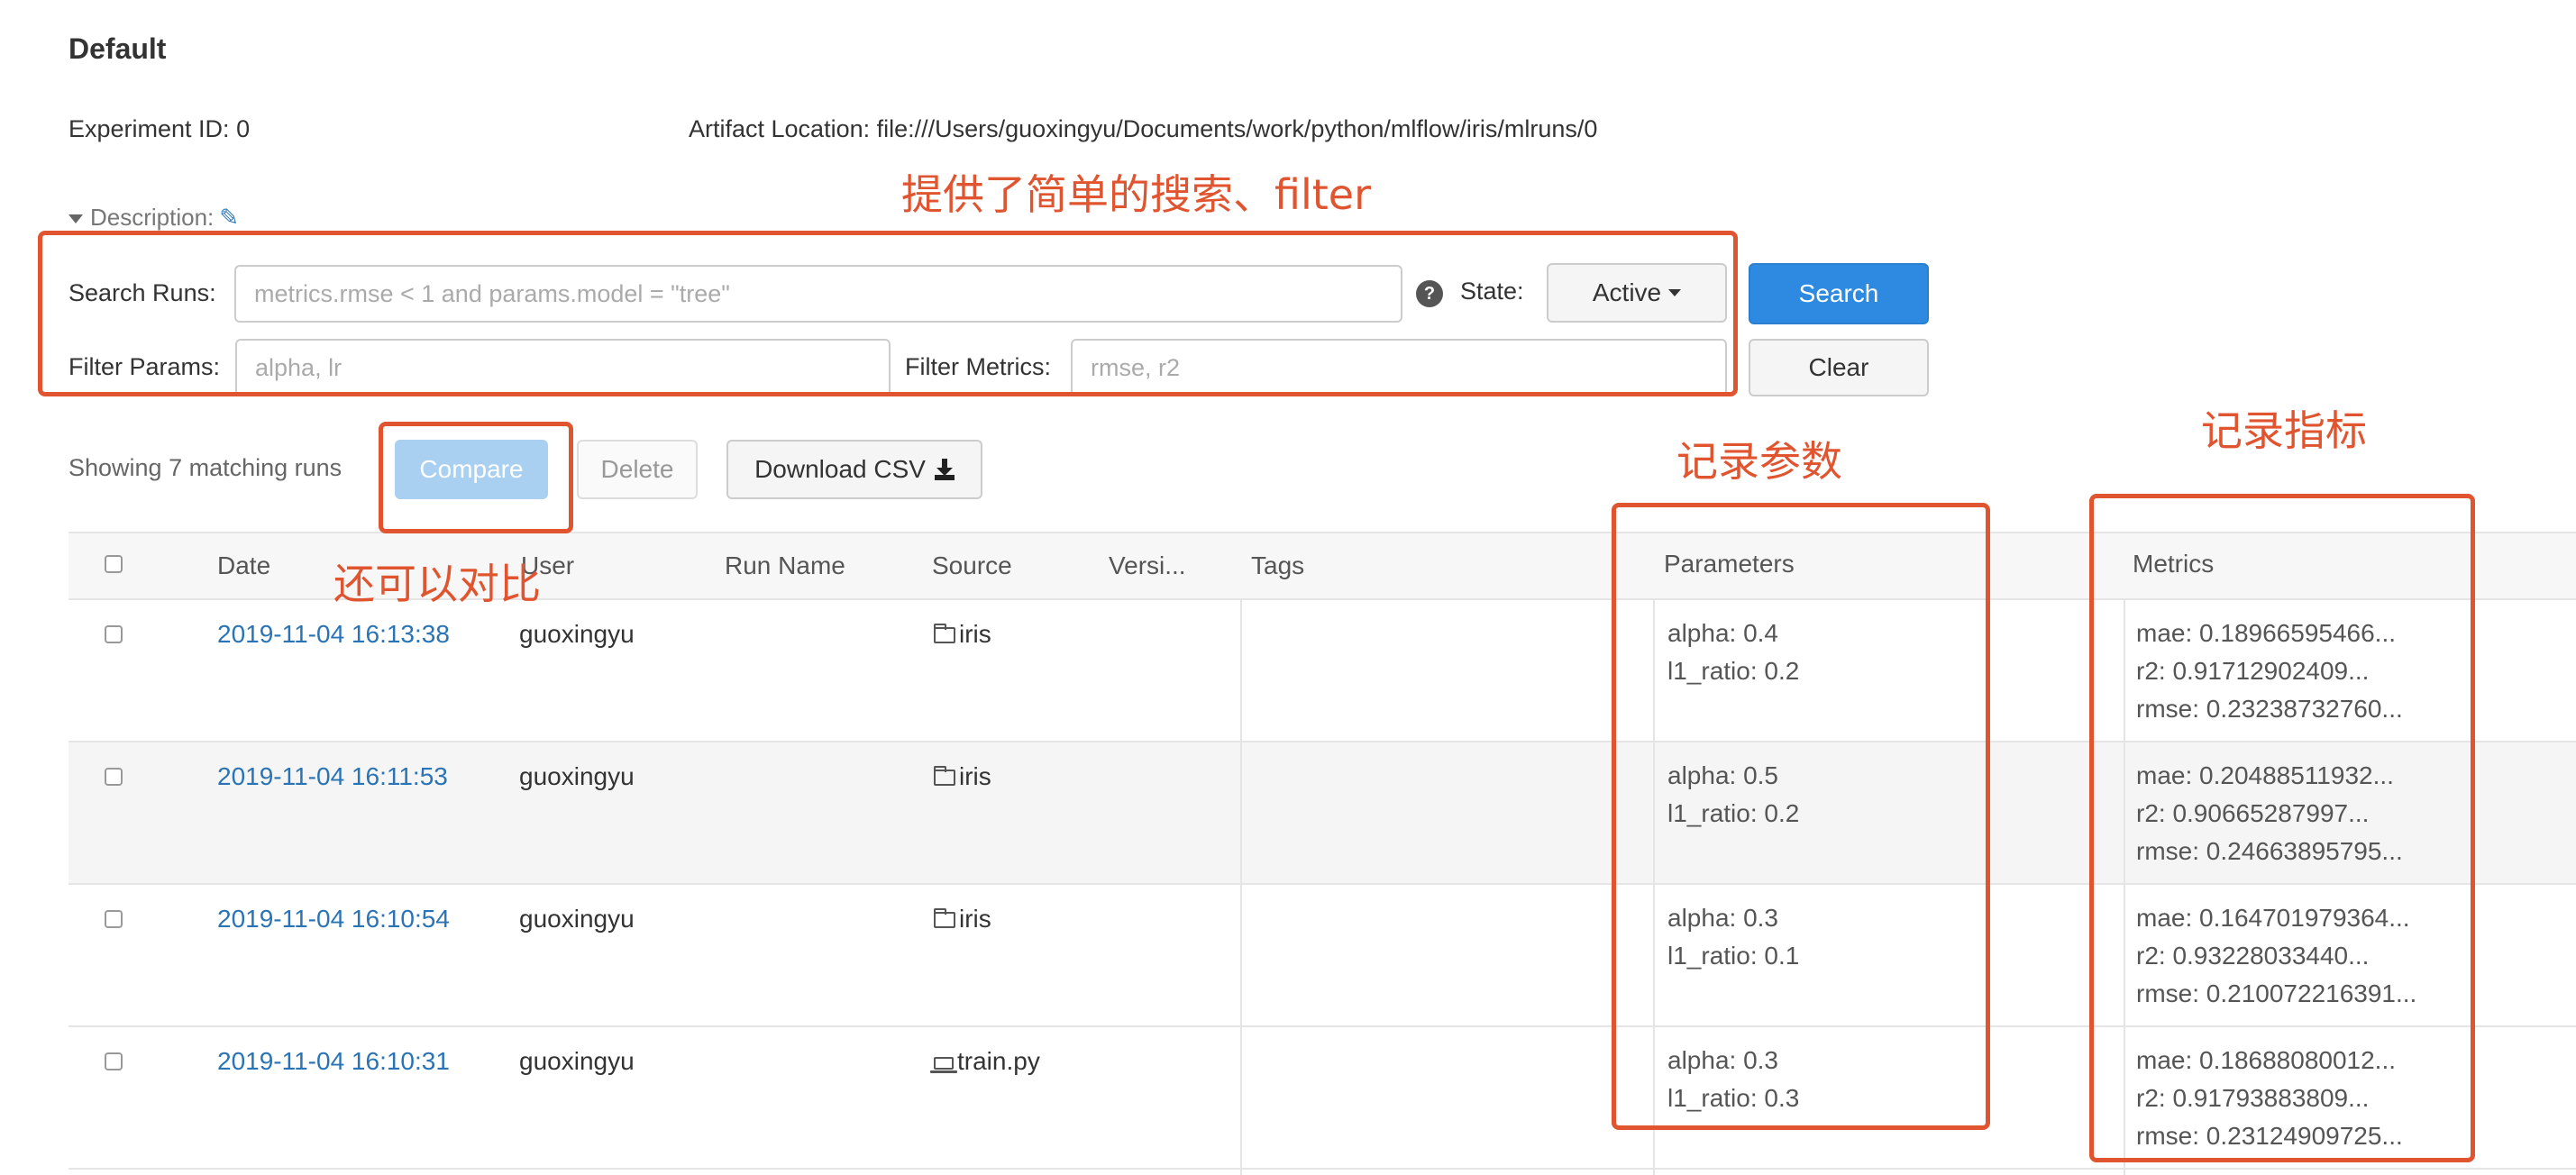 The image size is (2576, 1175). Describe the element at coordinates (1241, 887) in the screenshot. I see `column-divider` at that location.